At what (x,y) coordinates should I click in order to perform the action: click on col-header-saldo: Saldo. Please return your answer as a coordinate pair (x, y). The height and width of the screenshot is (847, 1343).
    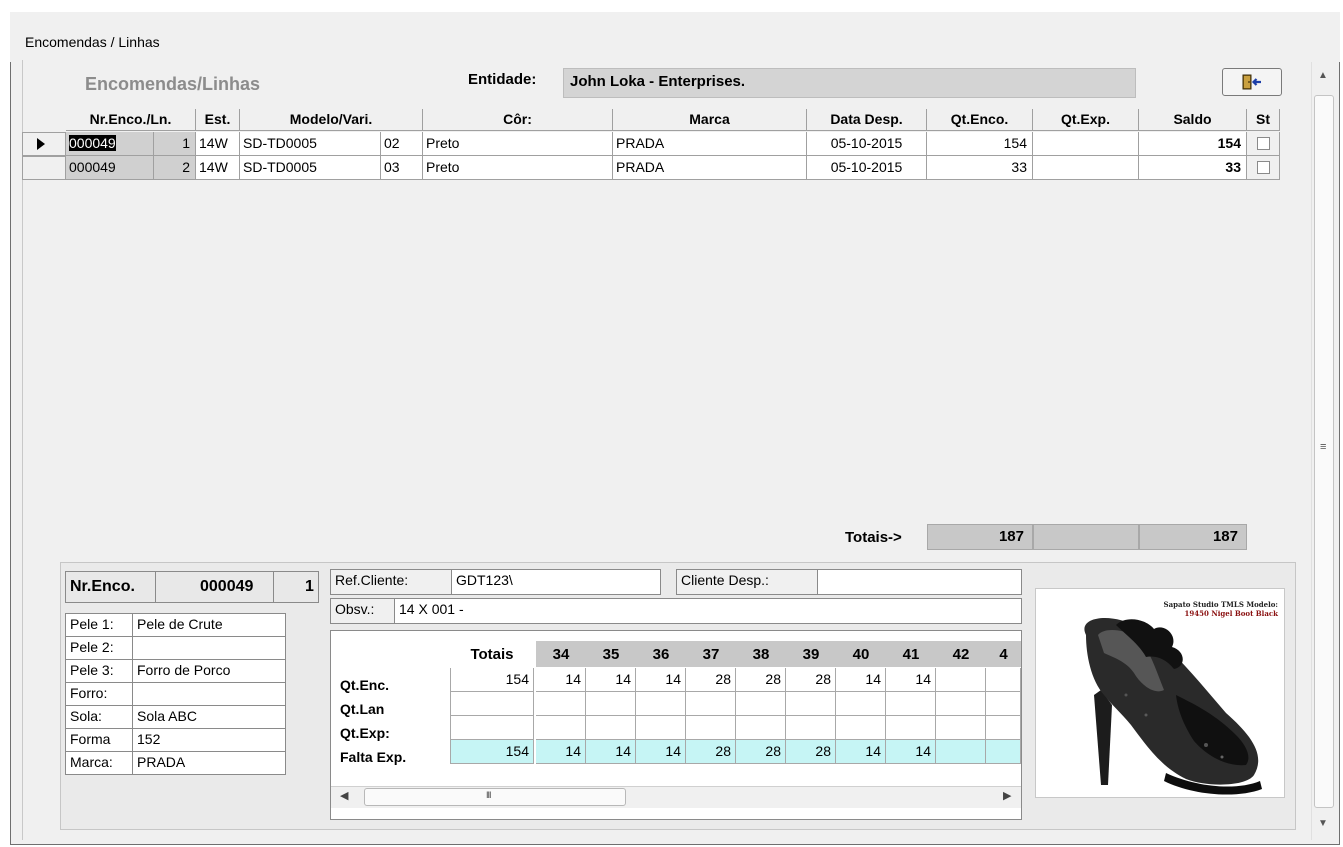
    Looking at the image, I should click on (1193, 120).